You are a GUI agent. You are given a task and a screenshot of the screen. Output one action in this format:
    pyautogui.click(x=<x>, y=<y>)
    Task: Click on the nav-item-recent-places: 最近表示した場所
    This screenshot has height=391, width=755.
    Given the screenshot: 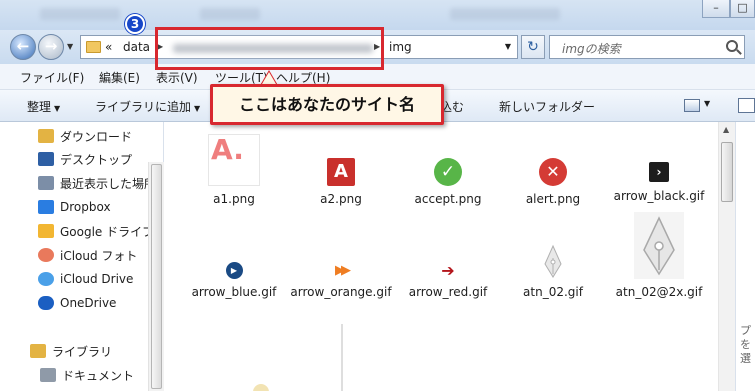 What is the action you would take?
    pyautogui.click(x=97, y=183)
    